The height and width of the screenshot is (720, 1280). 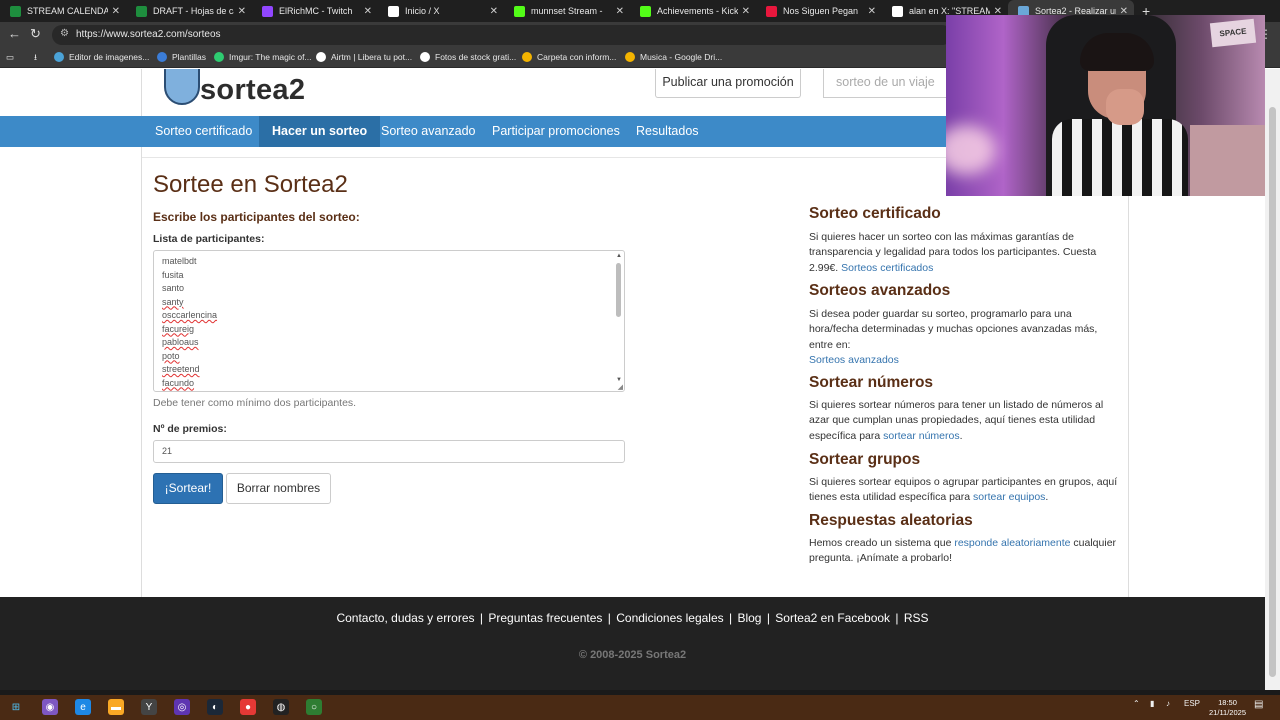 I want to click on textarea-scrollbar: ▲ ▼, so click(x=618, y=321).